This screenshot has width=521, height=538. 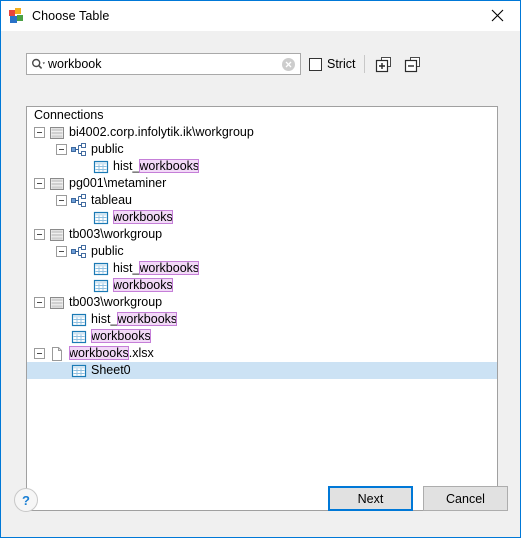 I want to click on search-toolbar: workbook Strict, so click(x=262, y=64).